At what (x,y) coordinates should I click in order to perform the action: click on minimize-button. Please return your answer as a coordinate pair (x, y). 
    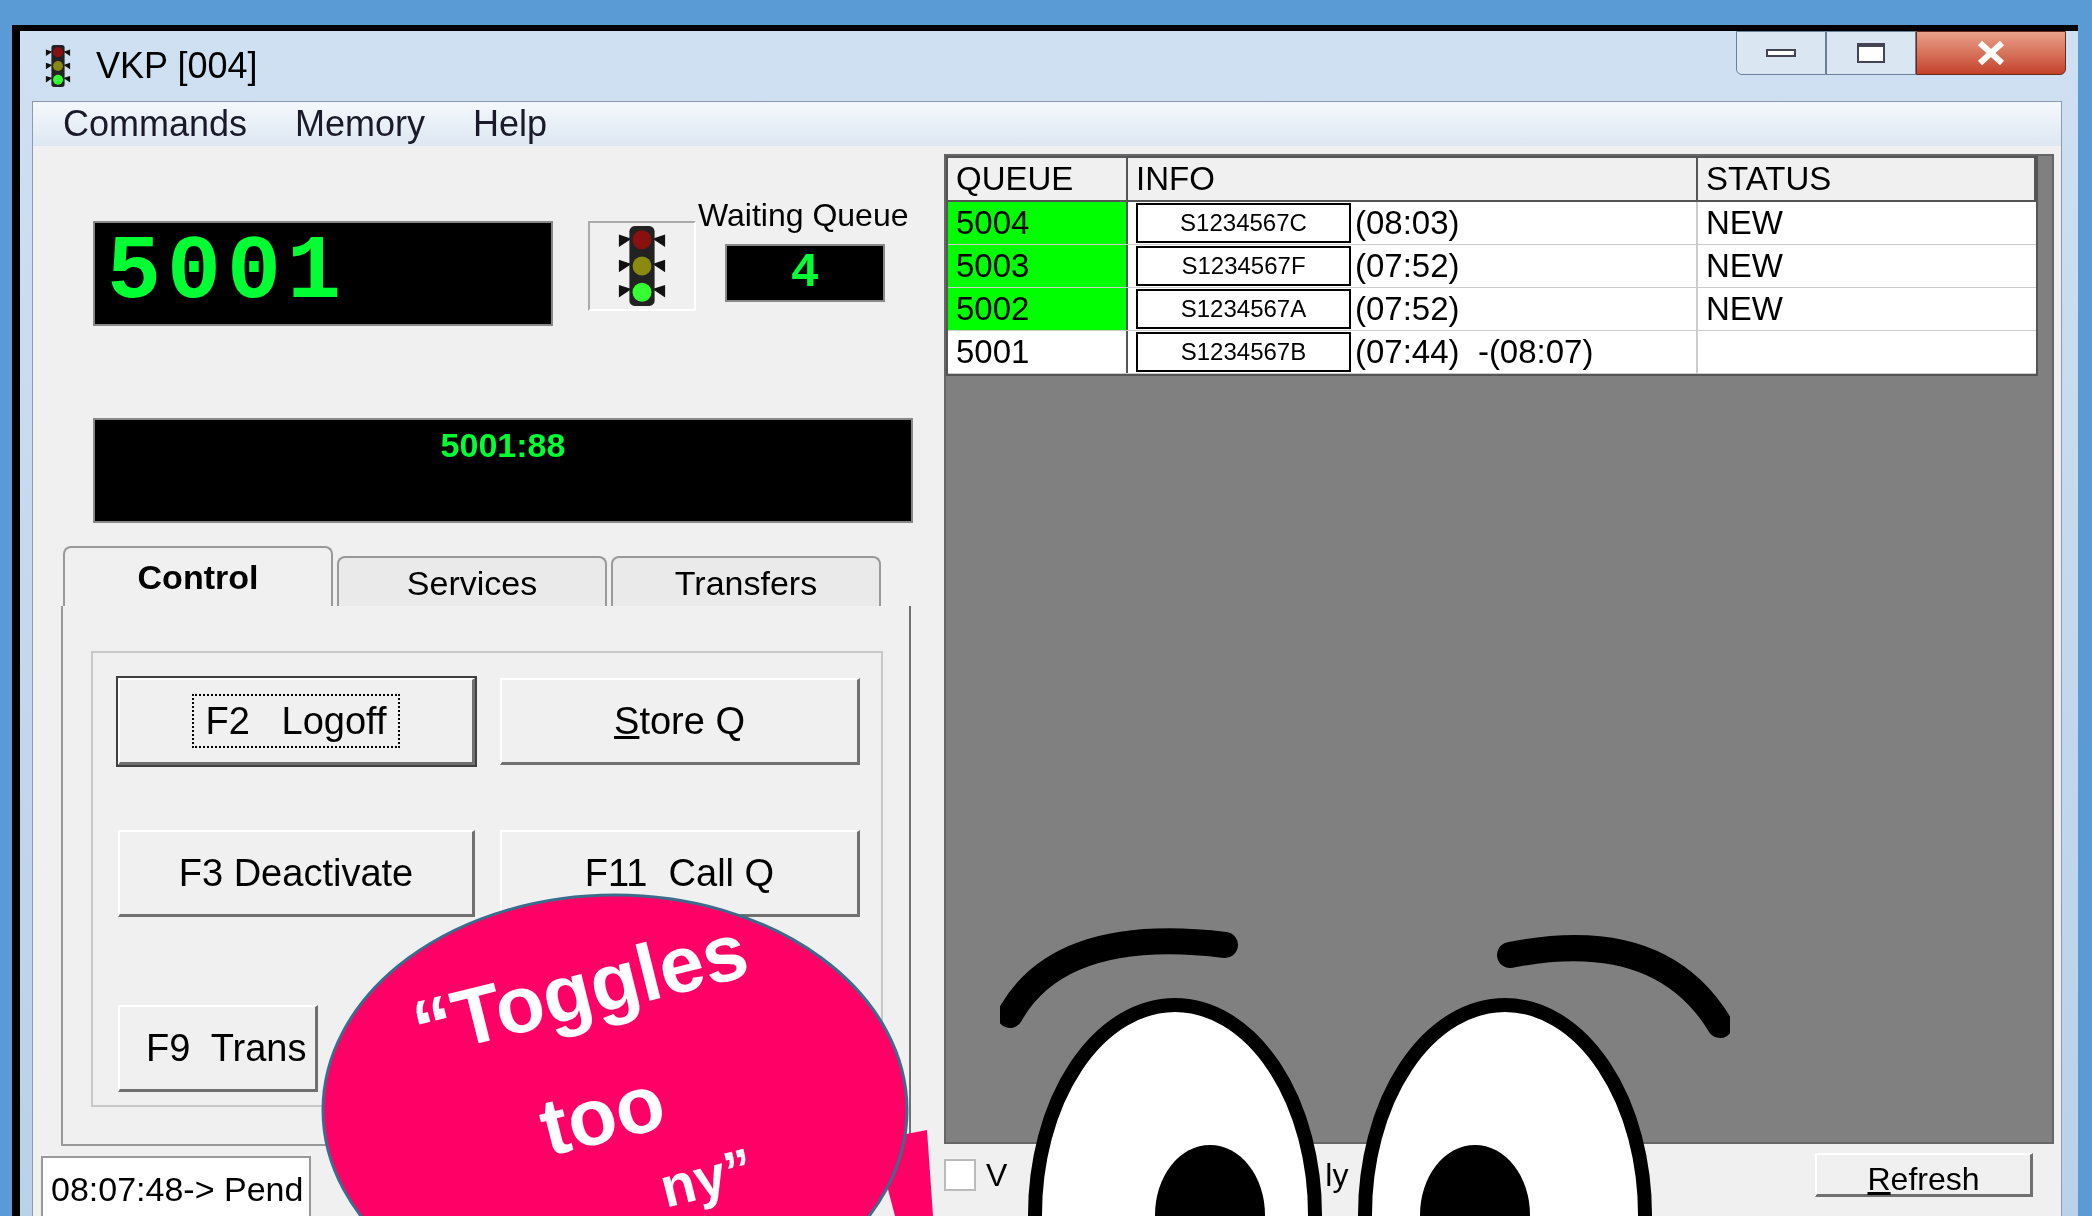
    Looking at the image, I should click on (1781, 53).